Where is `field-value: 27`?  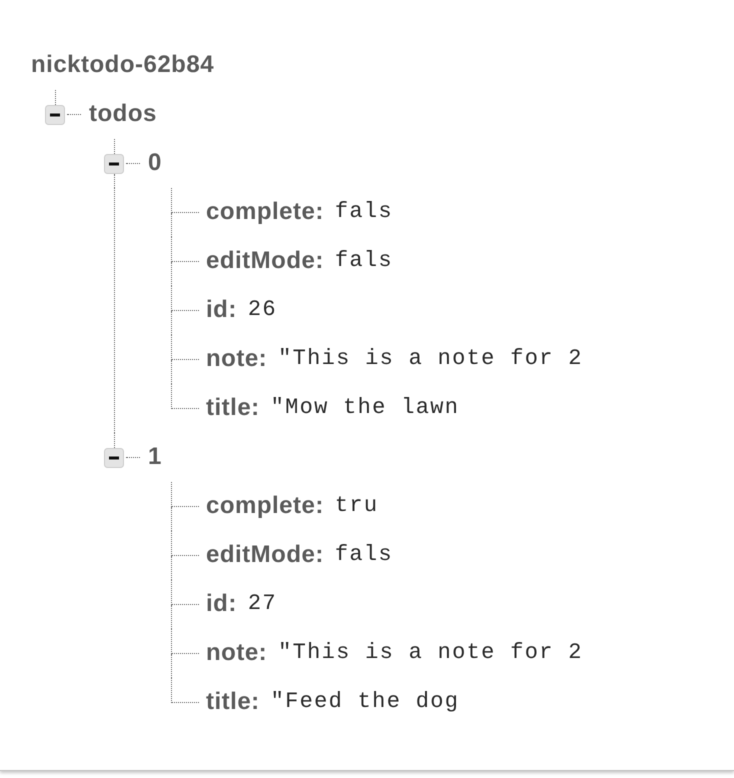
field-value: 27 is located at coordinates (262, 604).